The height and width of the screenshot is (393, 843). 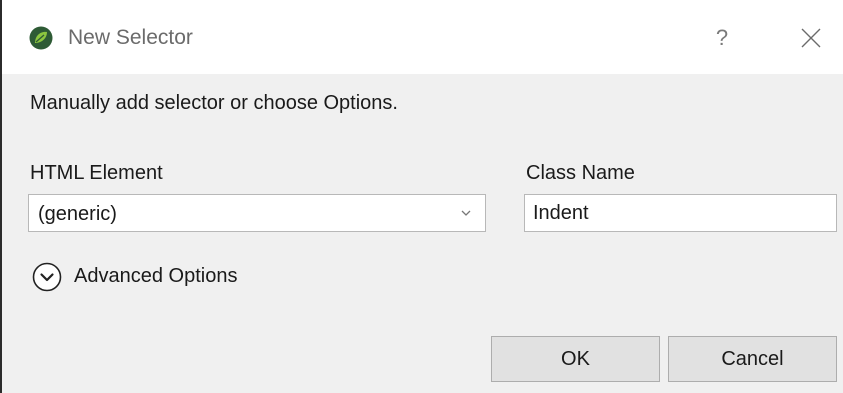 I want to click on close-icon, so click(x=811, y=38).